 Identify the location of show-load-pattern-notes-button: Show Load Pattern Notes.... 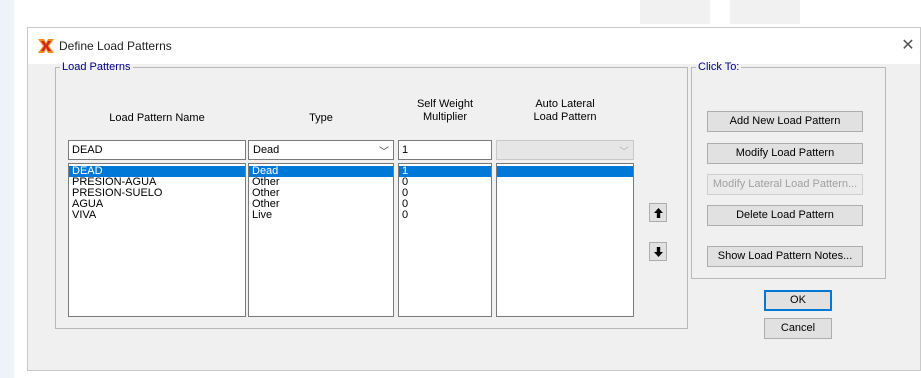
(785, 256).